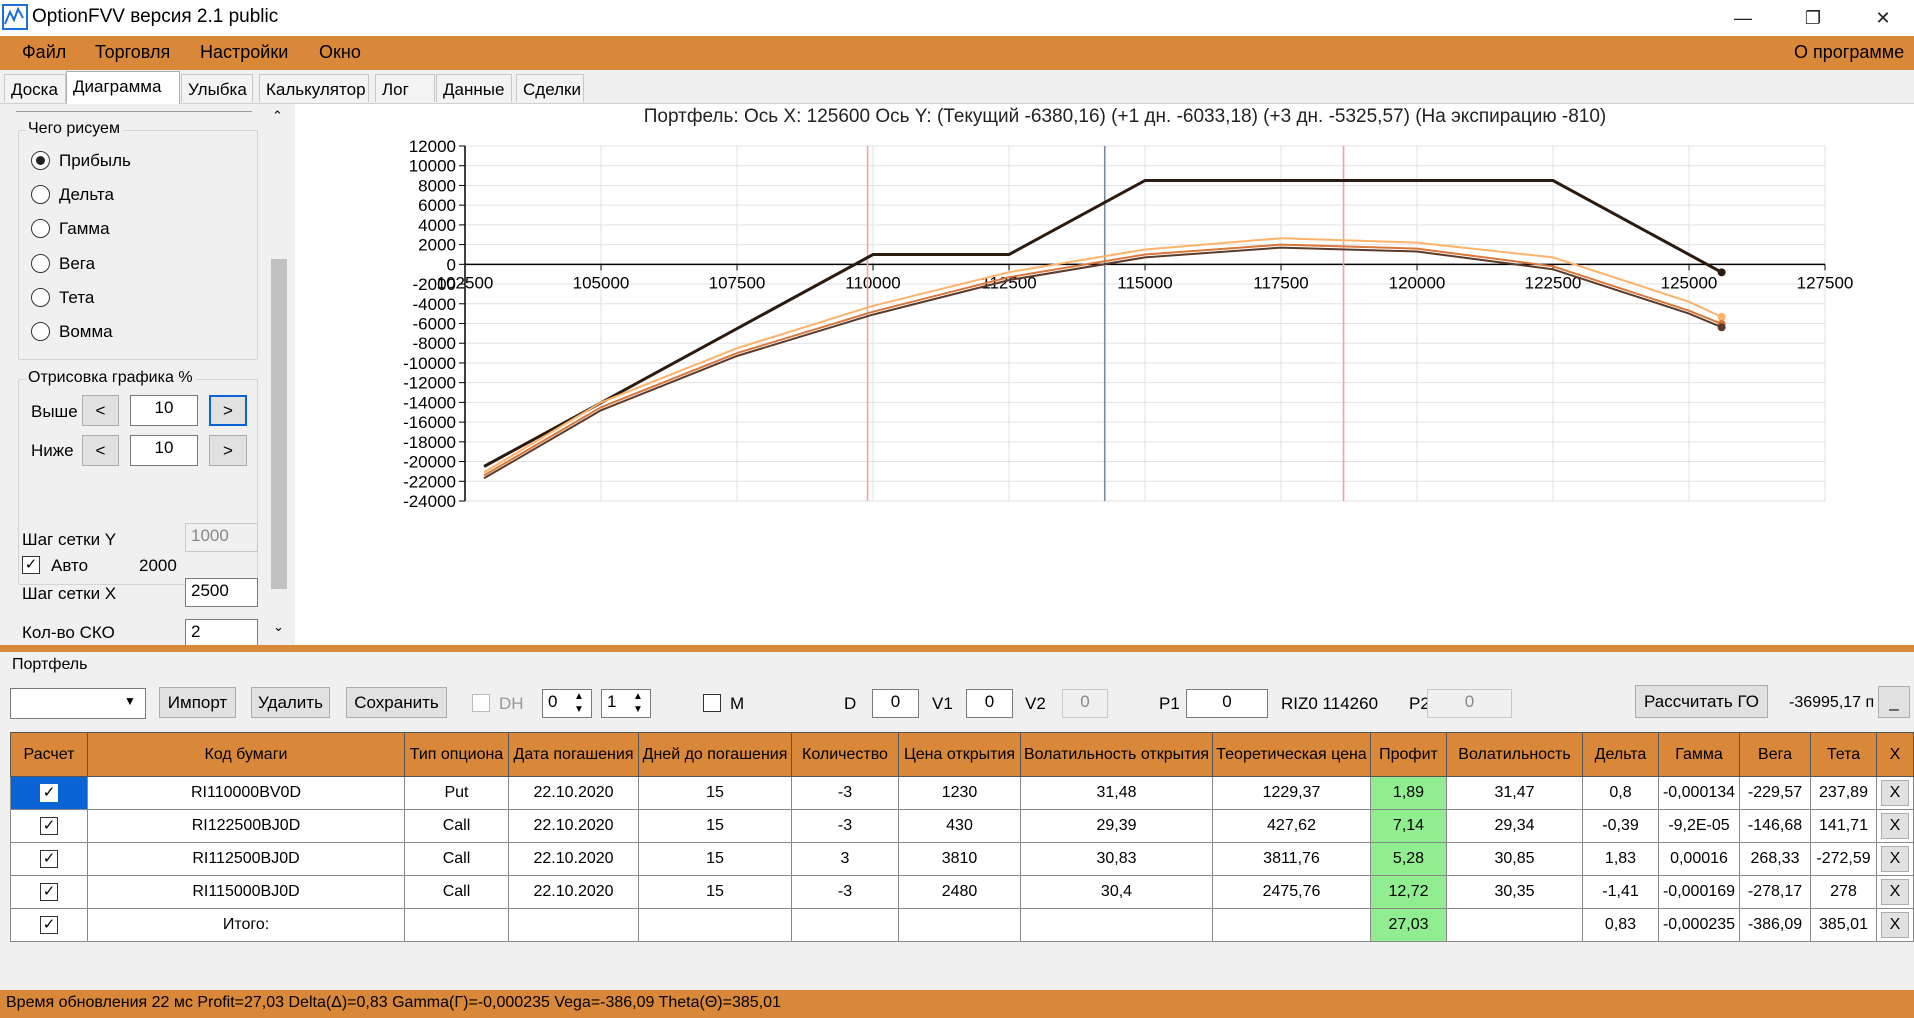 The image size is (1914, 1018). What do you see at coordinates (1699, 754) in the screenshot?
I see `hdr-gamma: Гамма` at bounding box center [1699, 754].